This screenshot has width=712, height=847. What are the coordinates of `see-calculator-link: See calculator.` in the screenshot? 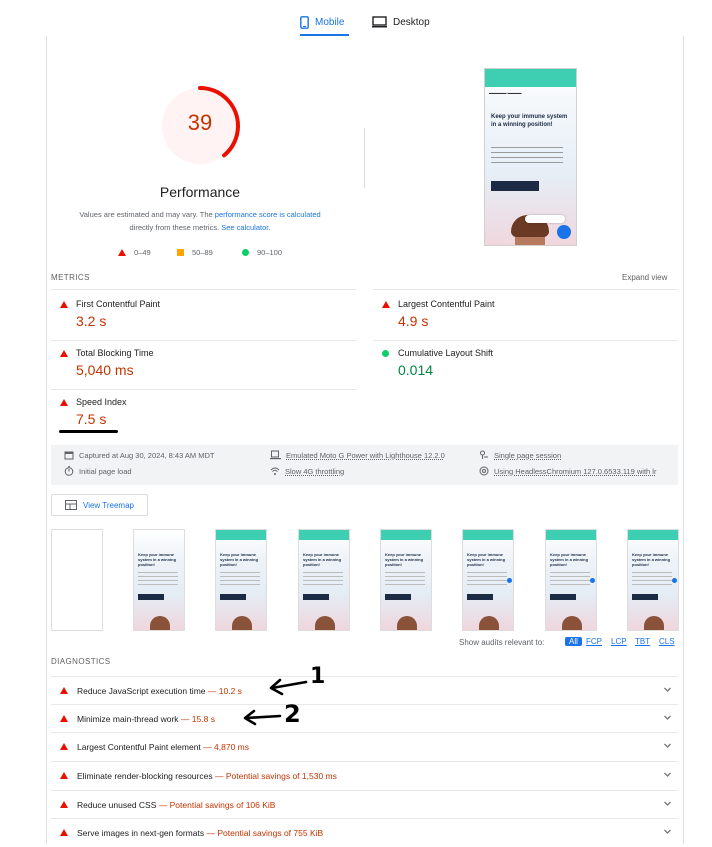 It's located at (245, 227).